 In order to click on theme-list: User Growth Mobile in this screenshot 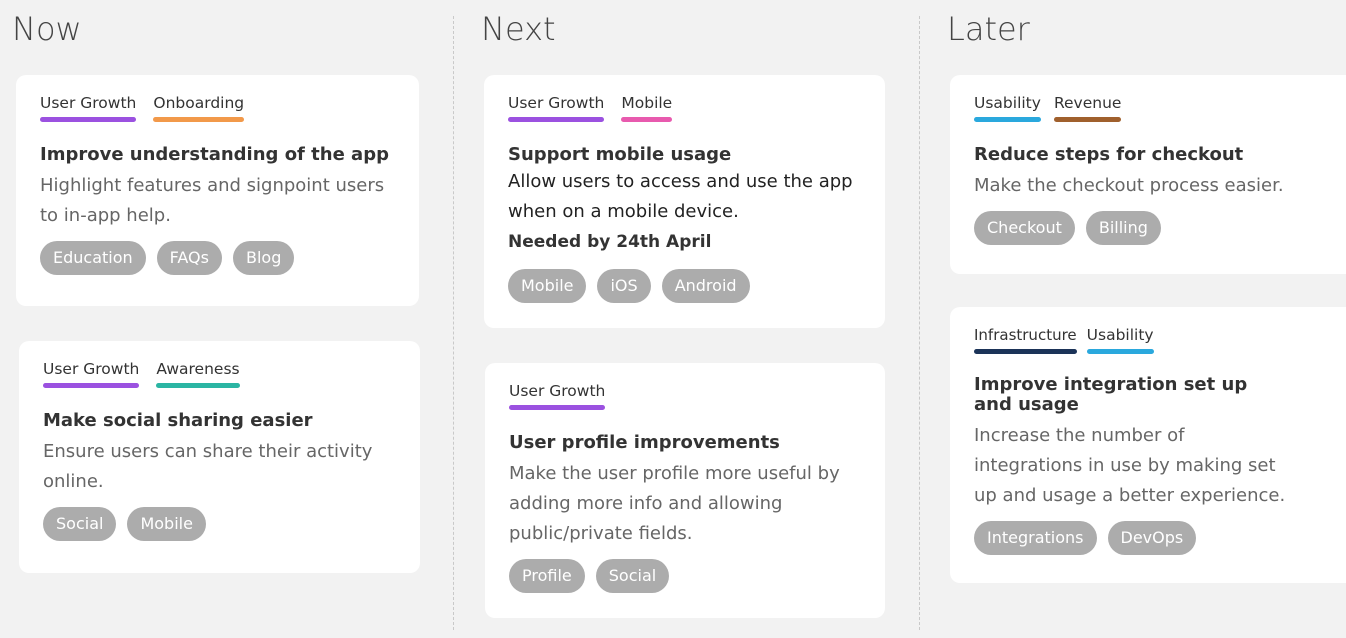, I will do `click(684, 108)`.